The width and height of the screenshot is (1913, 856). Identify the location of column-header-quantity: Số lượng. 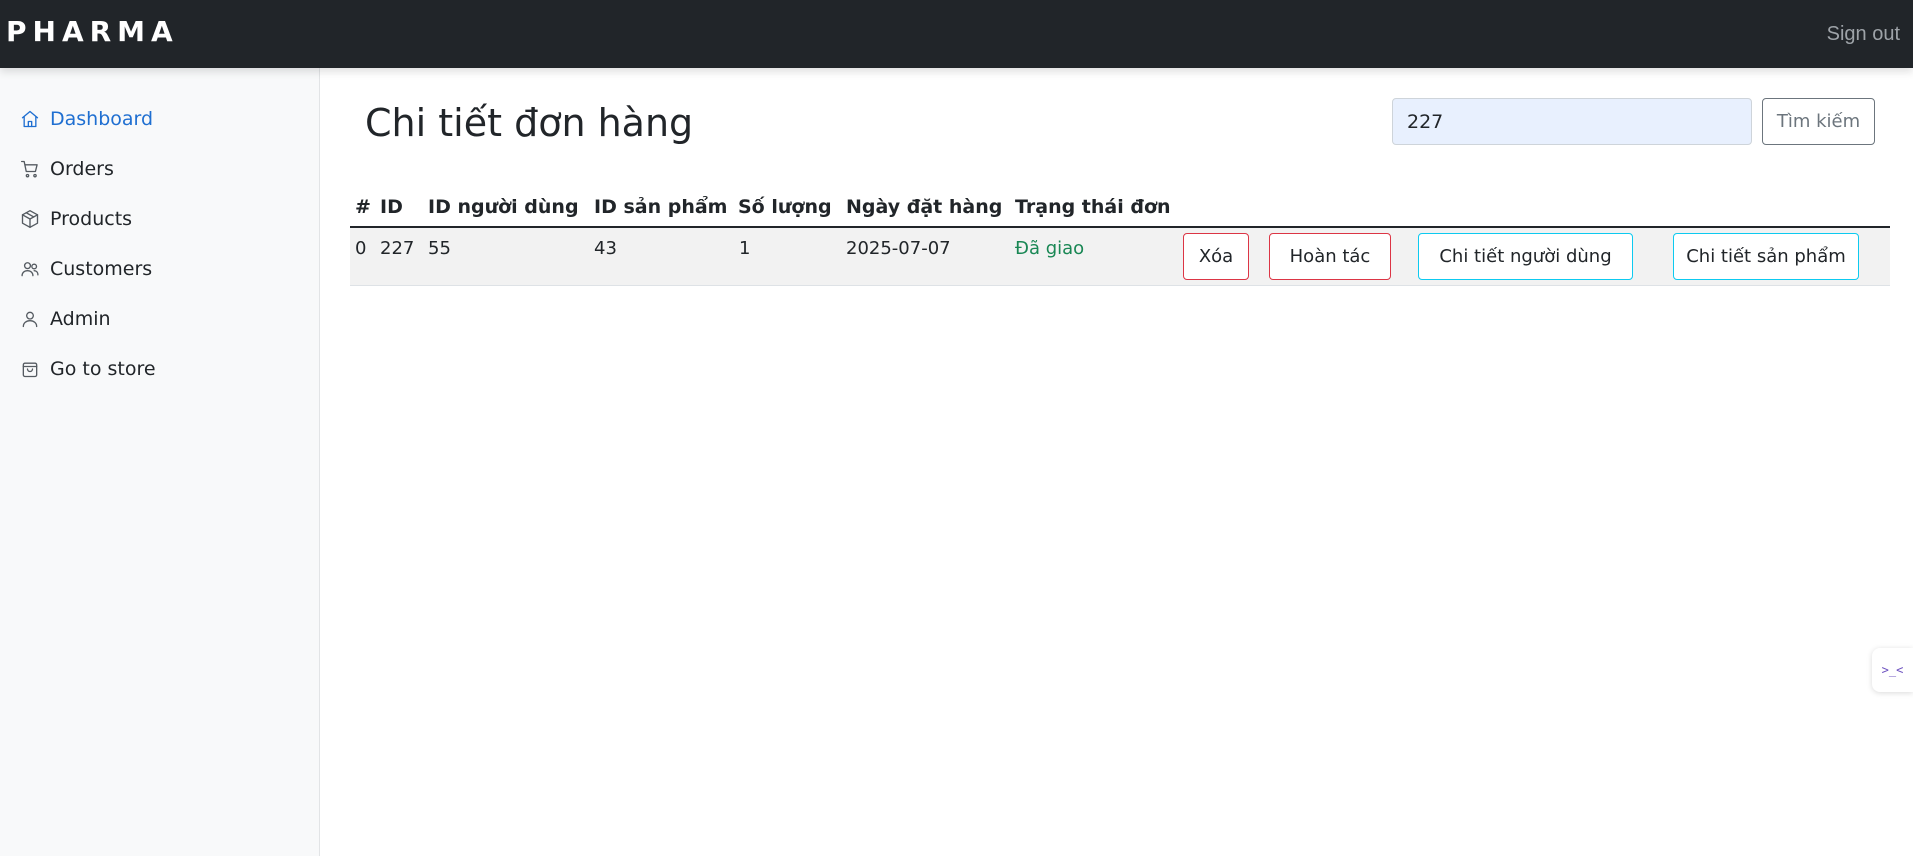
(785, 207).